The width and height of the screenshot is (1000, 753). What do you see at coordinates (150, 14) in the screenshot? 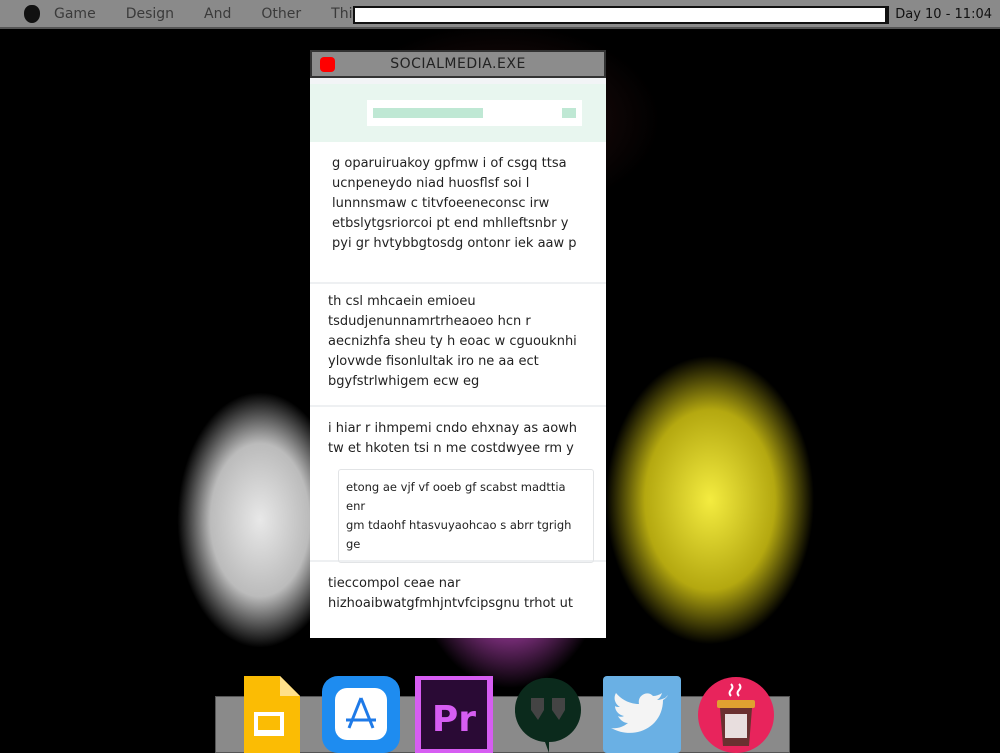
I see `menu-design: Design` at bounding box center [150, 14].